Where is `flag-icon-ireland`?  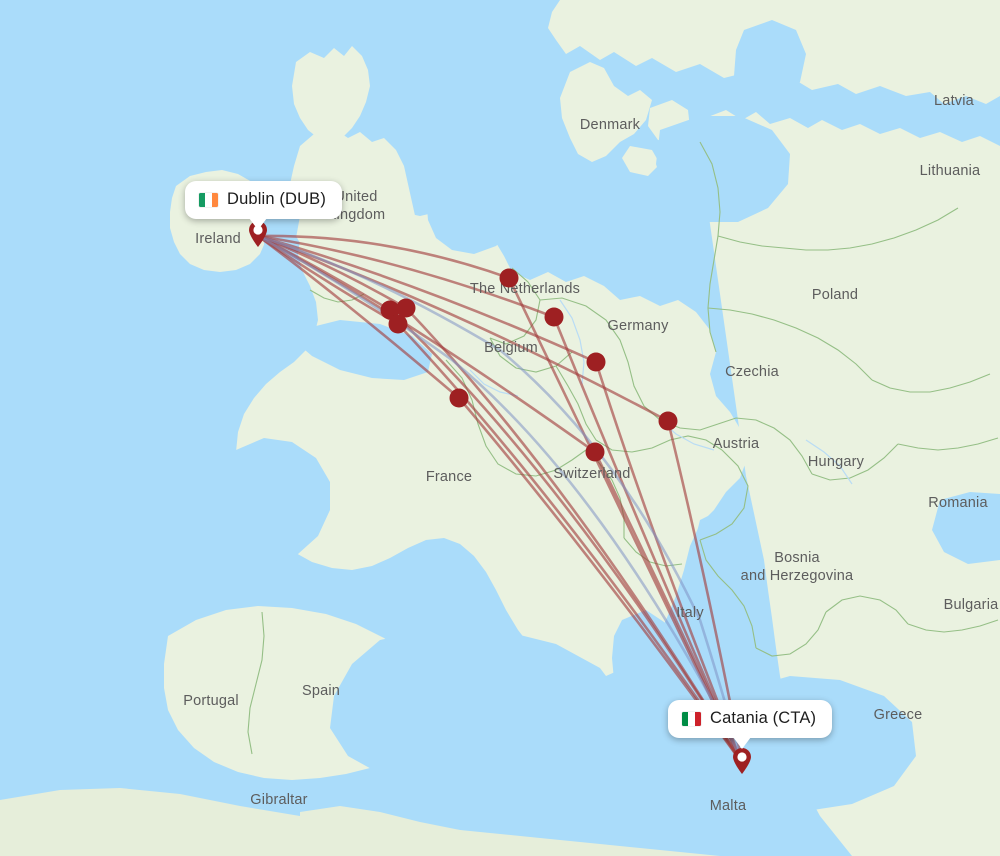
flag-icon-ireland is located at coordinates (208, 199).